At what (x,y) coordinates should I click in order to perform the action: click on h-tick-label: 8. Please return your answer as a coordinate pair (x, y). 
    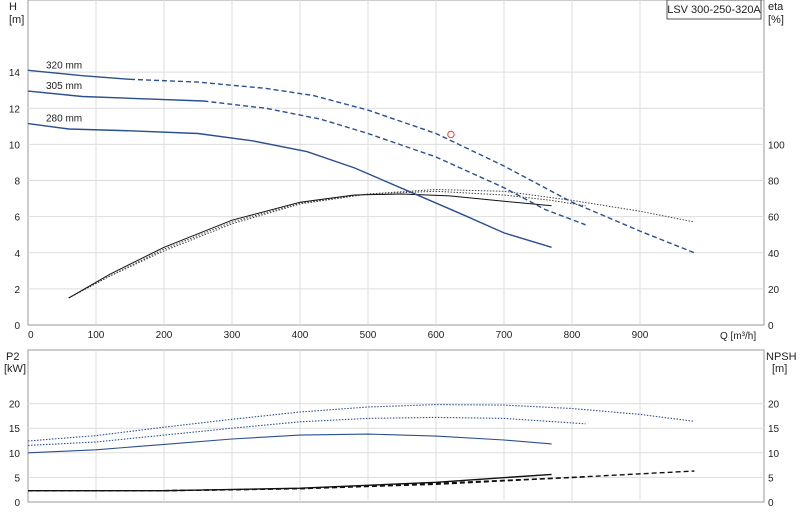
    Looking at the image, I should click on (17, 182).